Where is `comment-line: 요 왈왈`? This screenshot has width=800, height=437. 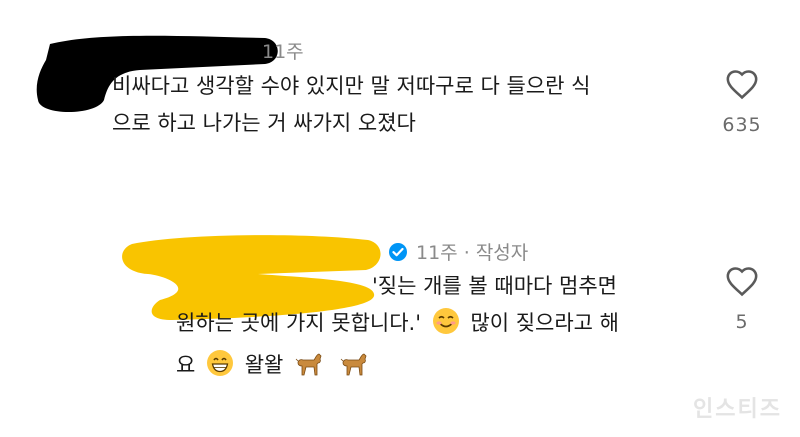
comment-line: 요 왈왈 is located at coordinates (397, 368).